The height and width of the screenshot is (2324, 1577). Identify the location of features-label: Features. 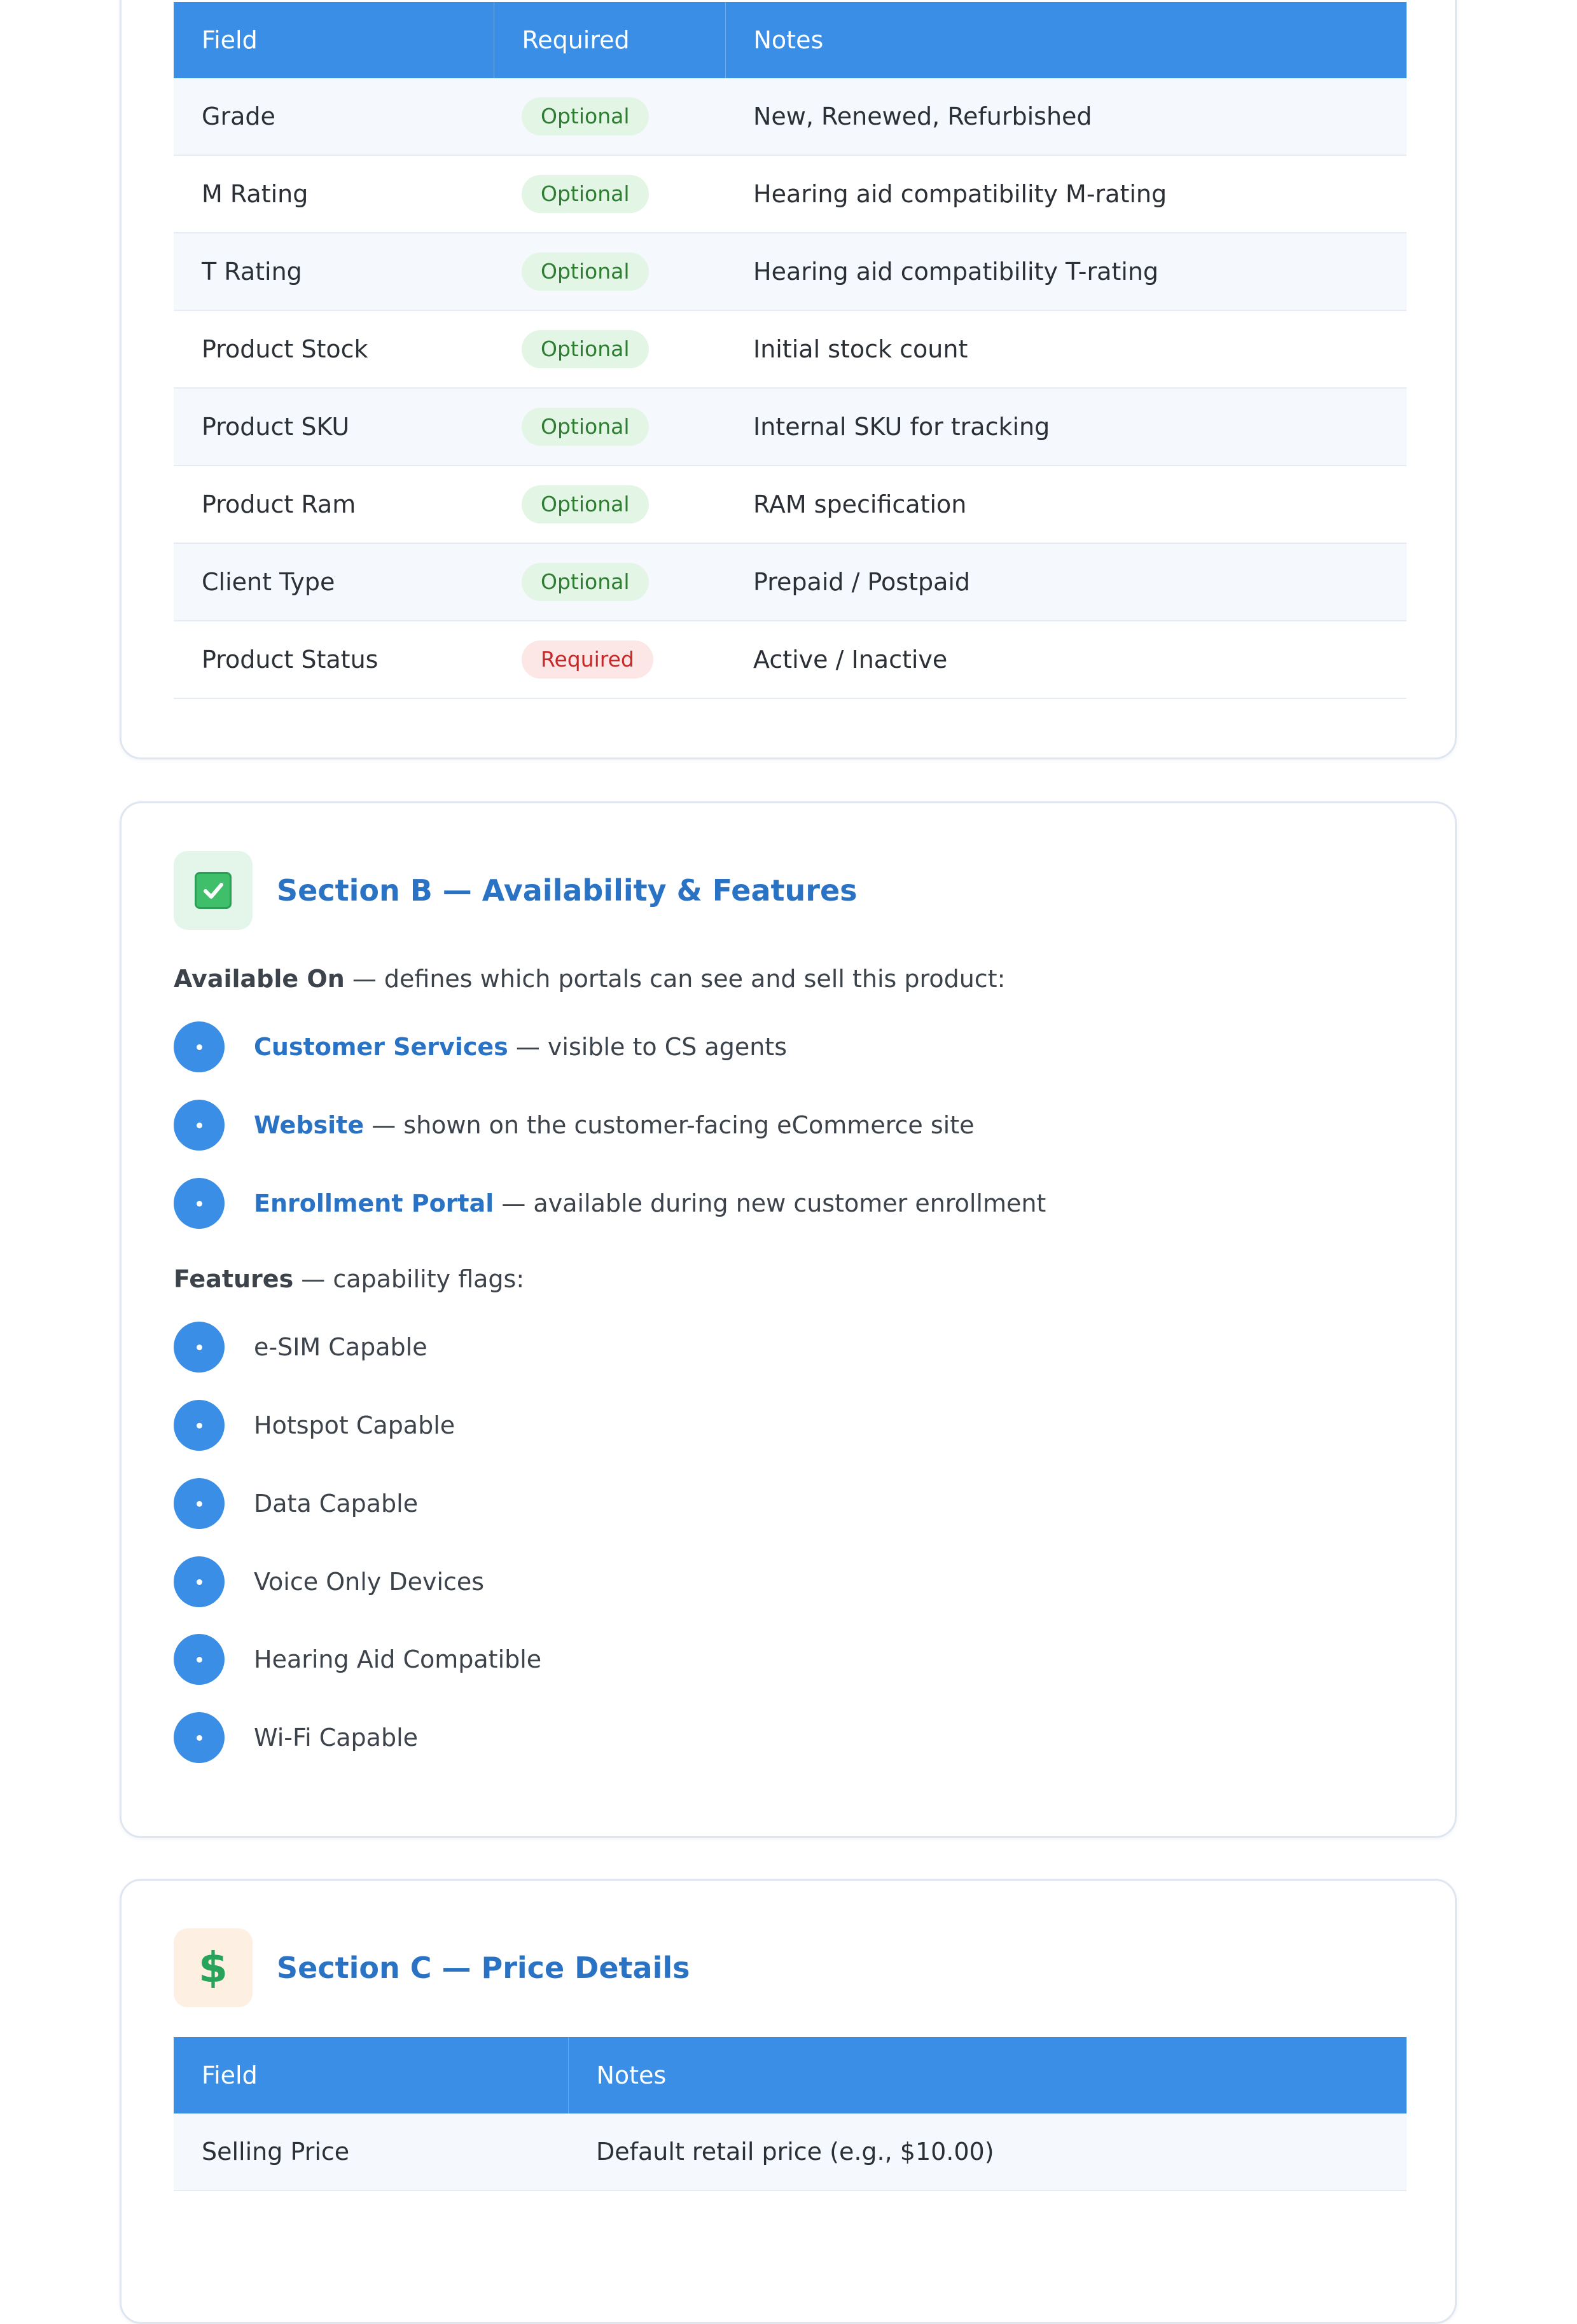
(234, 1279).